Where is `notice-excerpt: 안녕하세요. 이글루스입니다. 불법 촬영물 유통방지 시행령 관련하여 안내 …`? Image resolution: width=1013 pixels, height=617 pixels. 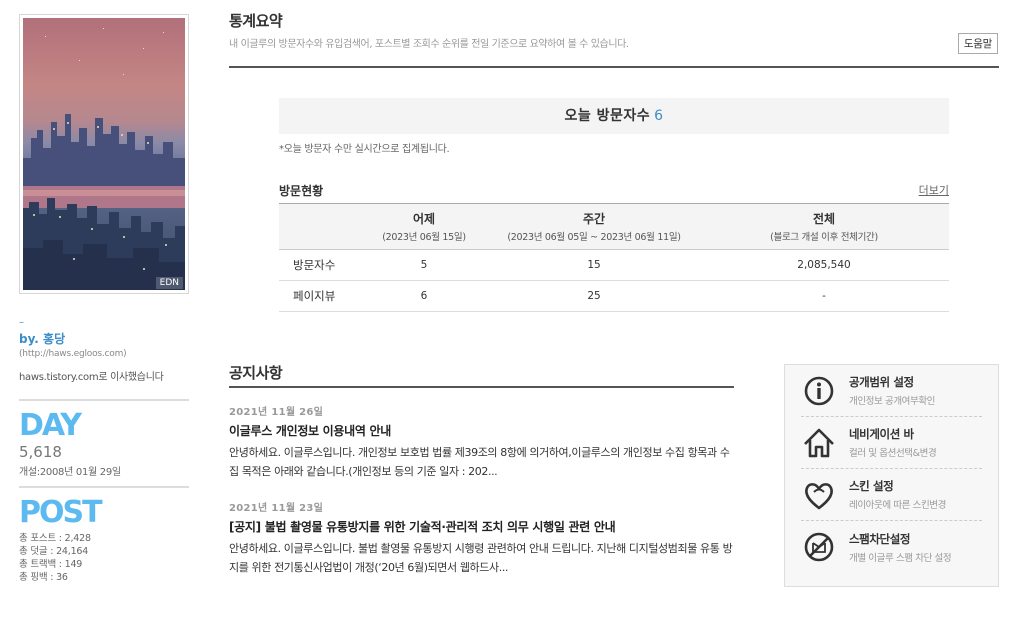 notice-excerpt: 안녕하세요. 이글루스입니다. 불법 촬영물 유통방지 시행령 관련하여 안내 … is located at coordinates (481, 558).